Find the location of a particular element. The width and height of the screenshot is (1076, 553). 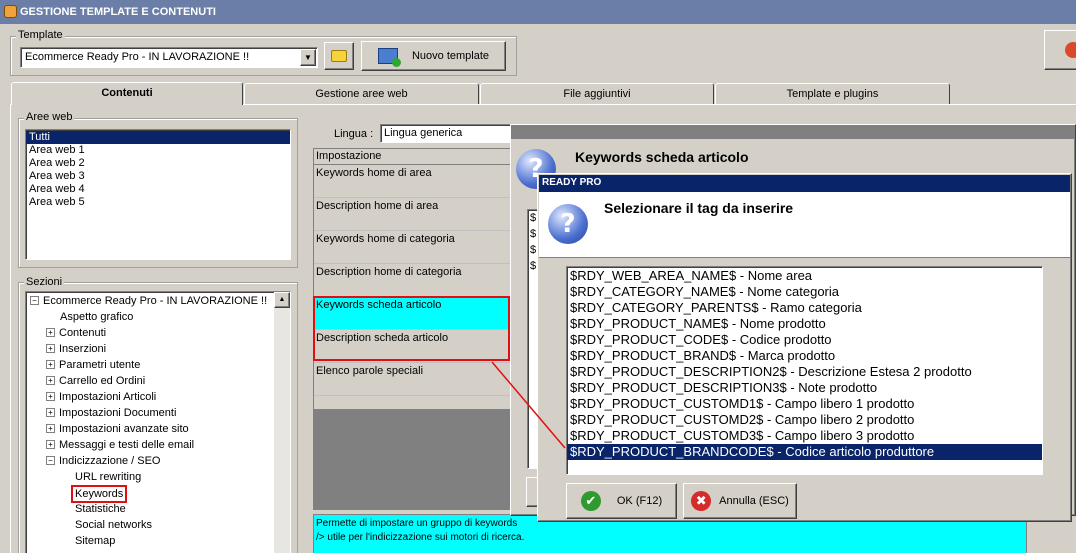

tab-template-e-plugins: Template e plugins is located at coordinates (832, 93).